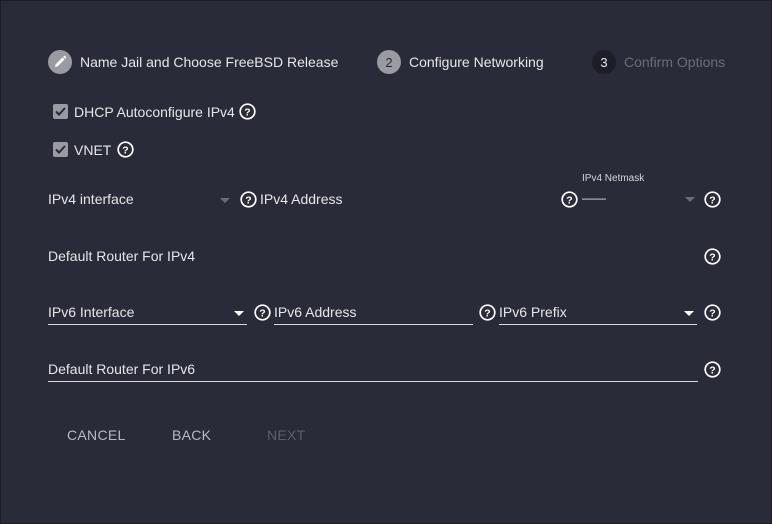 This screenshot has height=524, width=772. I want to click on ipv4-interface-select: IPv4 interface, so click(140, 201).